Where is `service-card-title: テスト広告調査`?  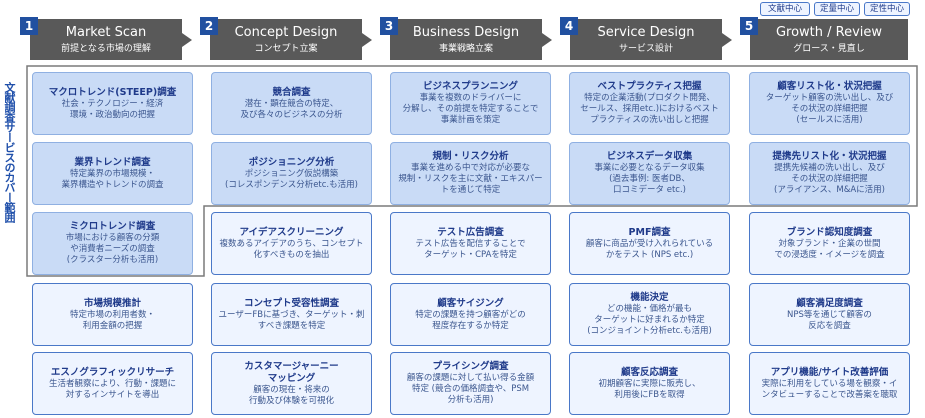
service-card-title: テスト広告調査 is located at coordinates (470, 232).